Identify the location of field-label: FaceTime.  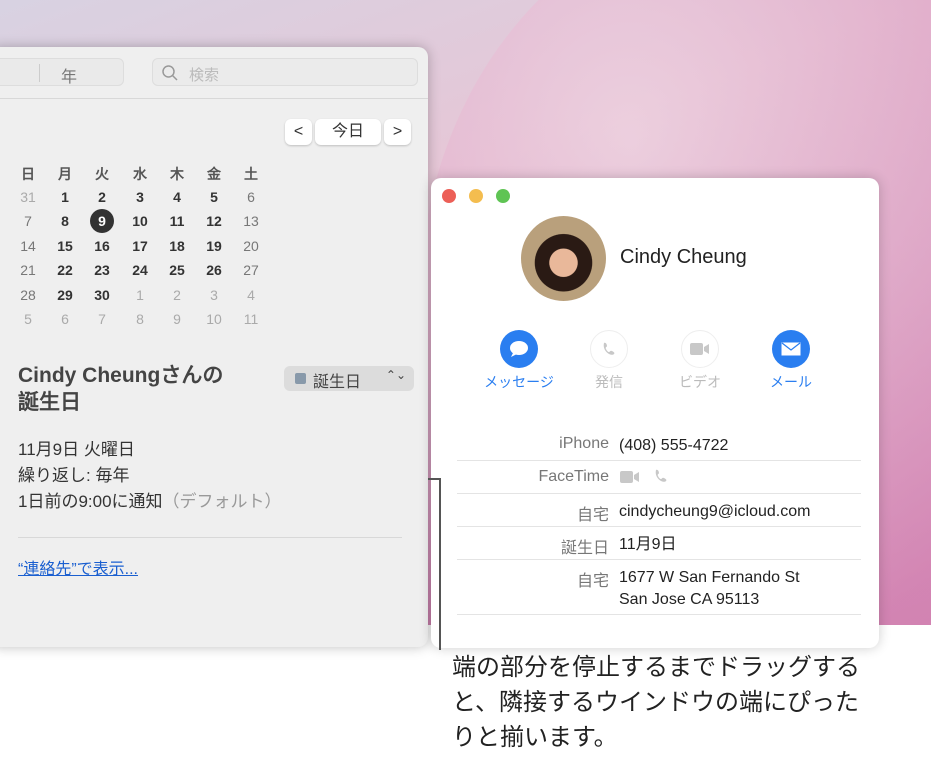
(573, 476).